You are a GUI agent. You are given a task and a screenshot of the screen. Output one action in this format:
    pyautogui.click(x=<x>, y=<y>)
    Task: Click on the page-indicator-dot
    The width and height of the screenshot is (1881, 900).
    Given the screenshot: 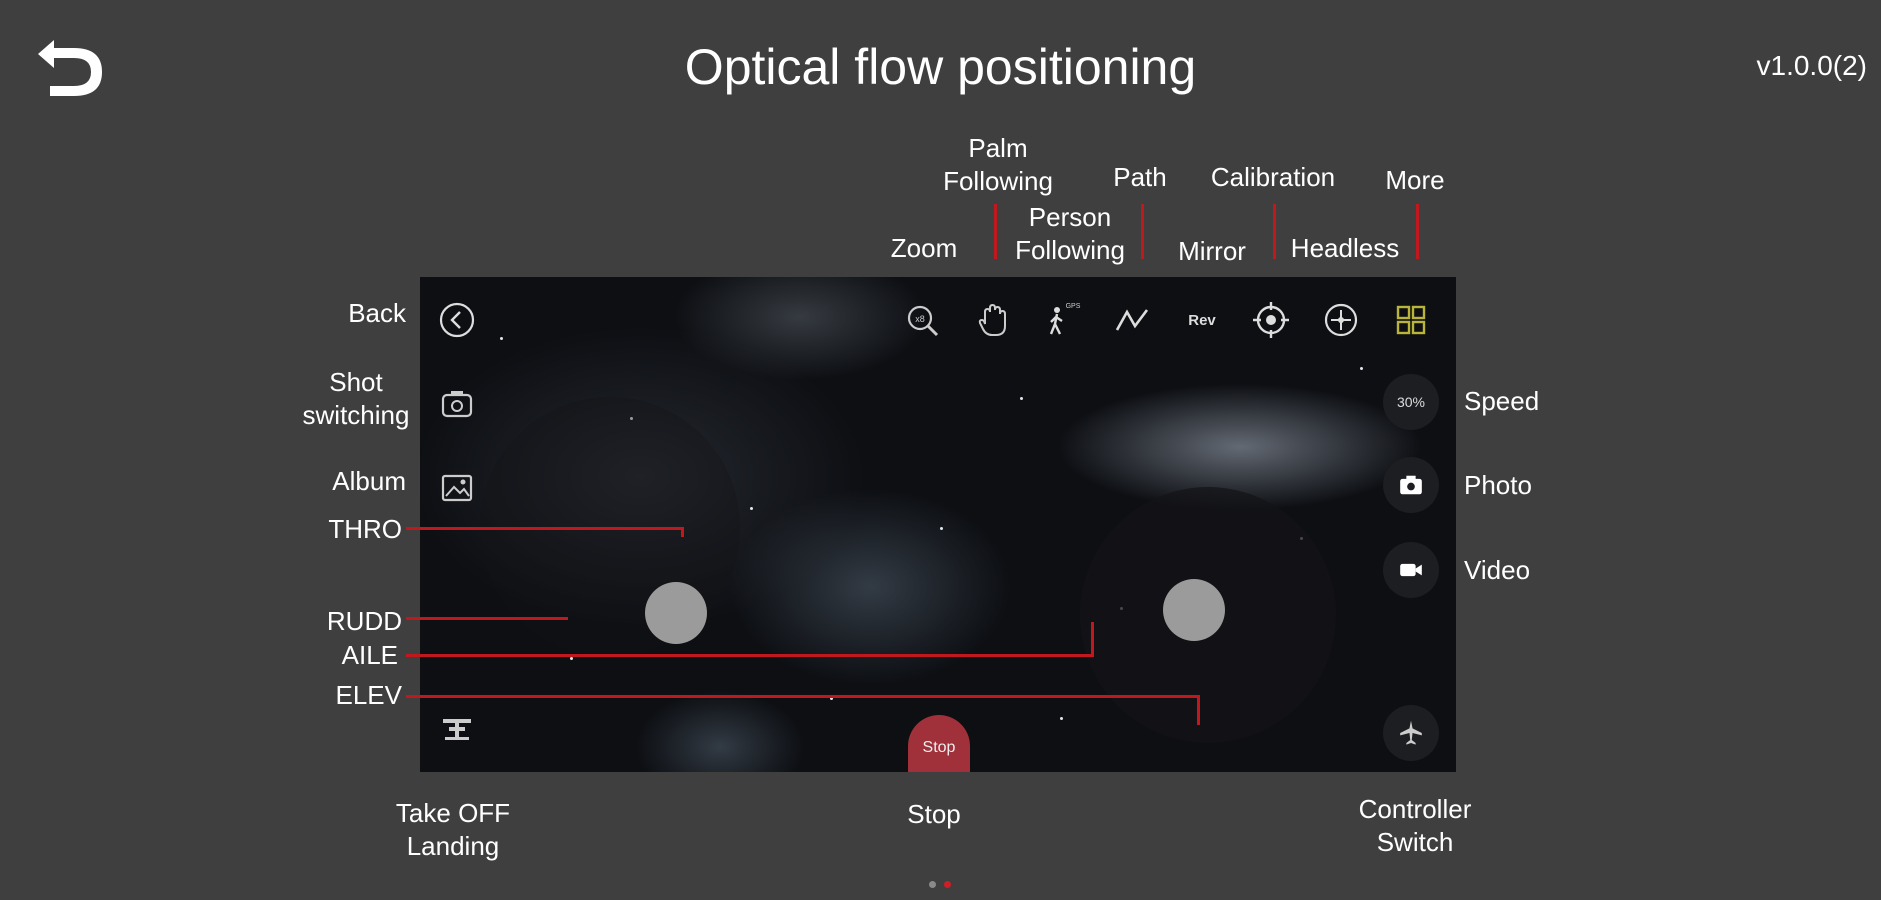 What is the action you would take?
    pyautogui.click(x=932, y=884)
    